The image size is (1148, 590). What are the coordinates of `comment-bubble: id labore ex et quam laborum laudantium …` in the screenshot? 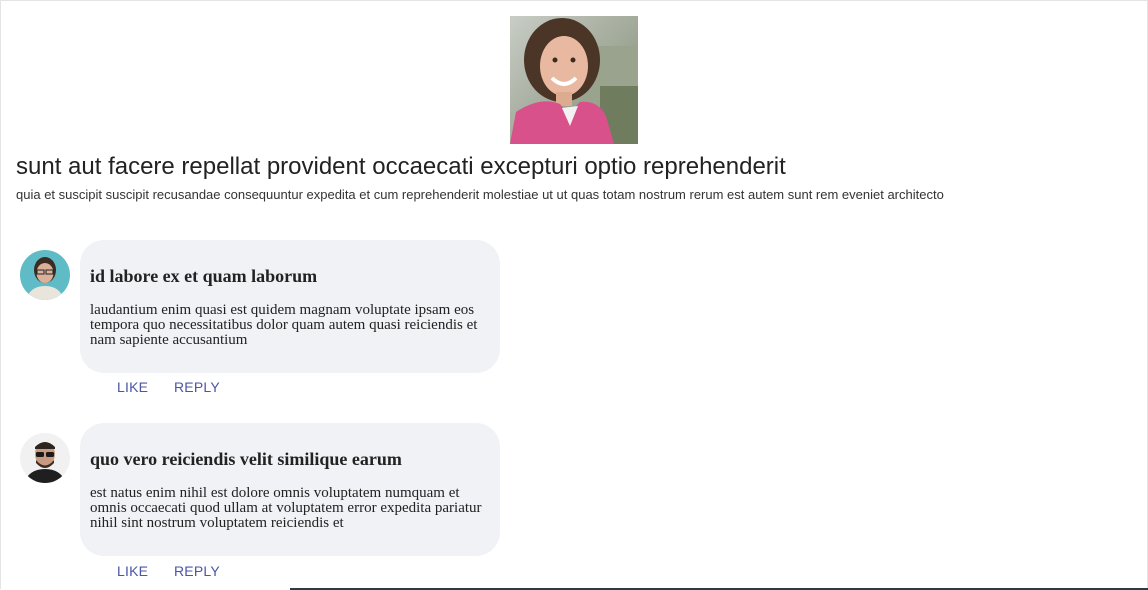 It's located at (290, 306).